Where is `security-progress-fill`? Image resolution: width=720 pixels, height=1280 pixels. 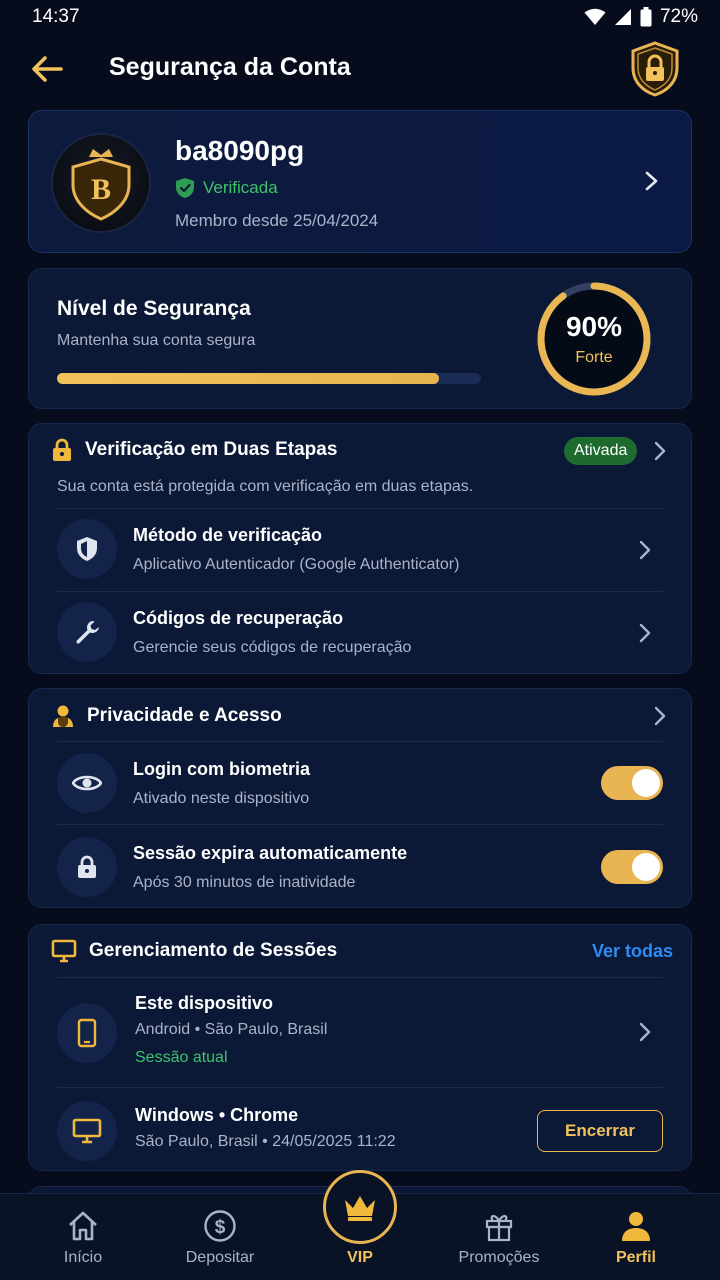
security-progress-fill is located at coordinates (248, 378).